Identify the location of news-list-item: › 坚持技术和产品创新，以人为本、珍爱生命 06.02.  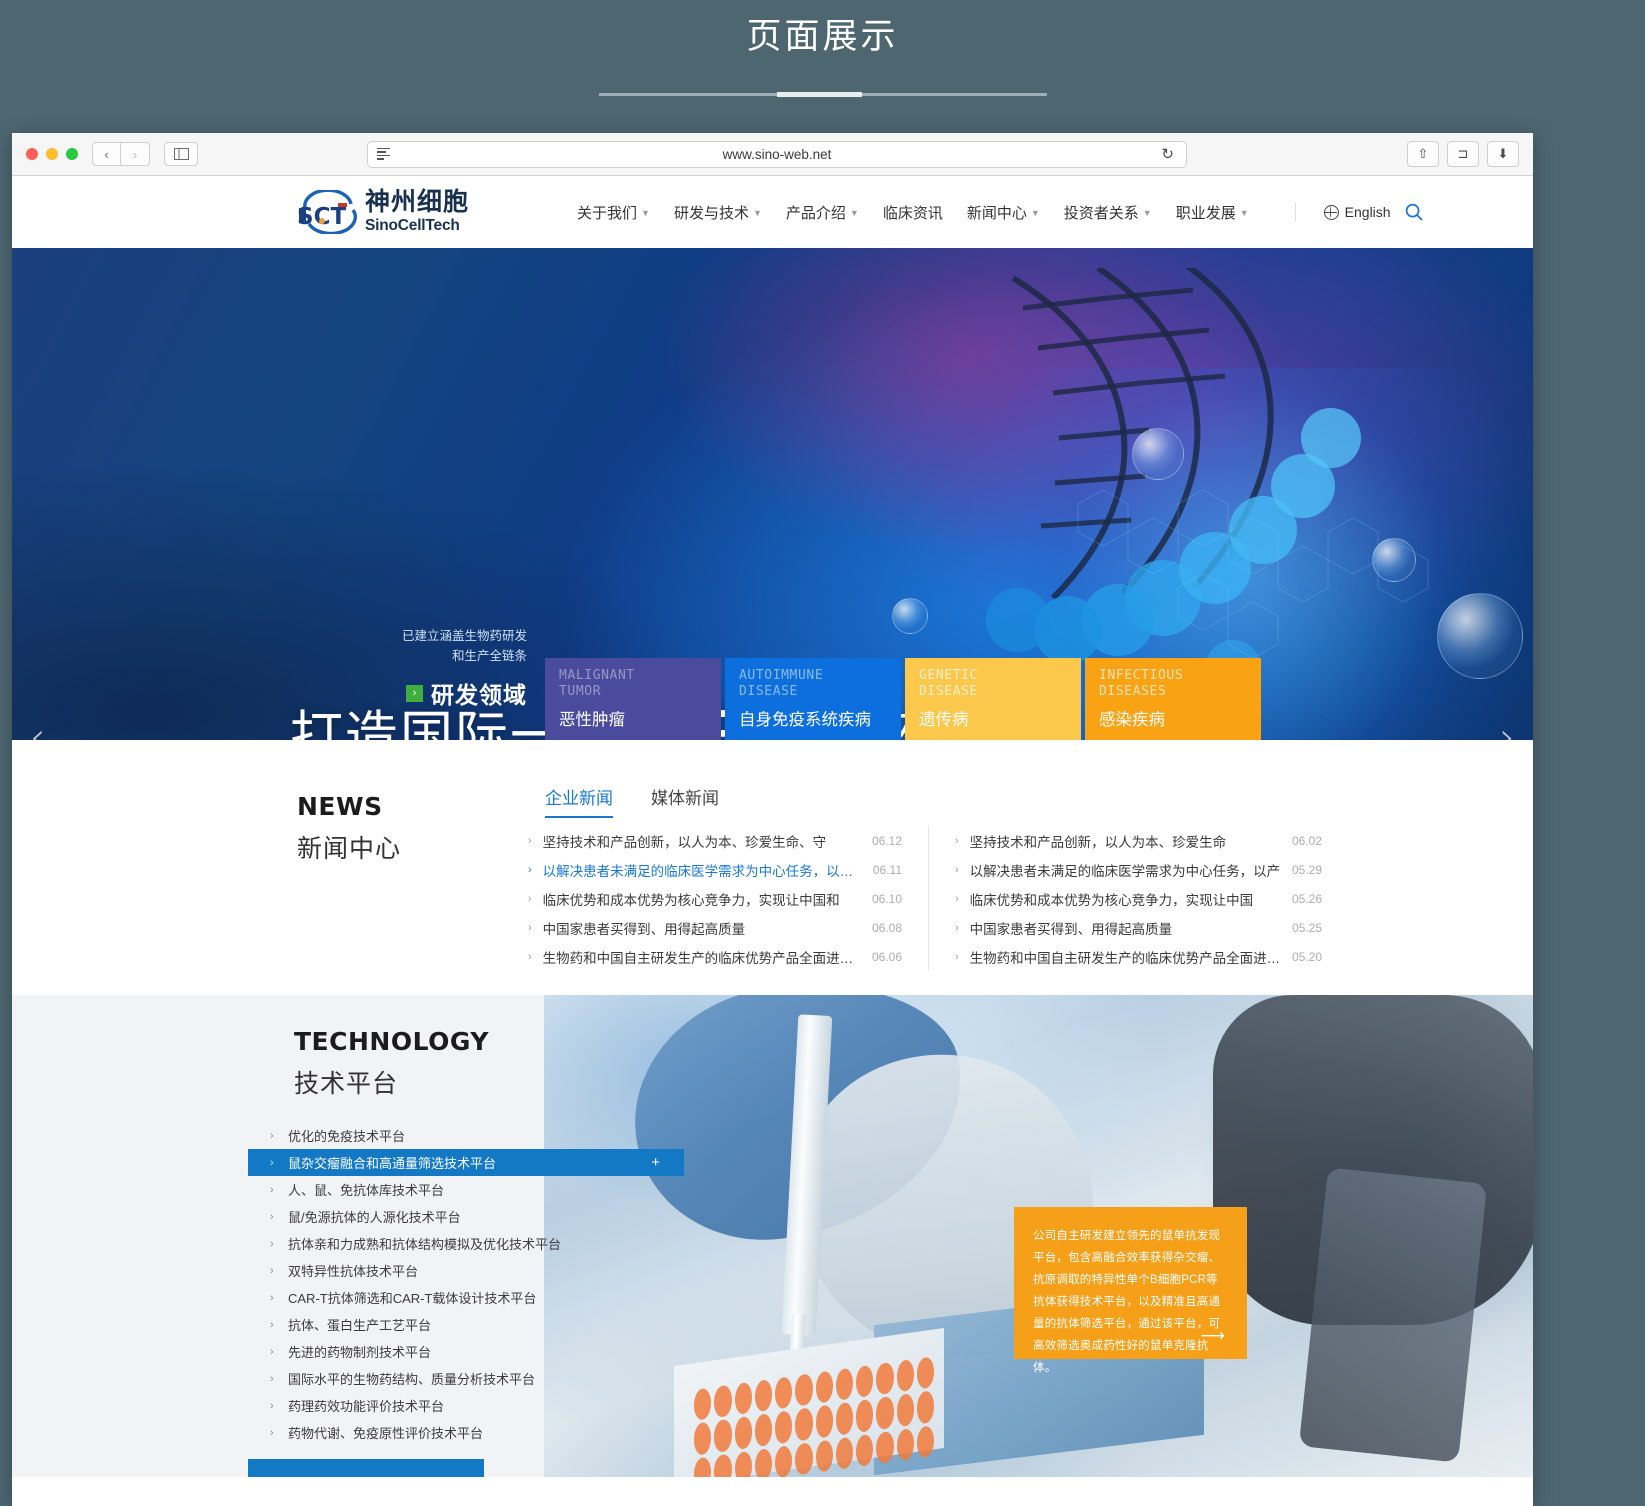
(1138, 840).